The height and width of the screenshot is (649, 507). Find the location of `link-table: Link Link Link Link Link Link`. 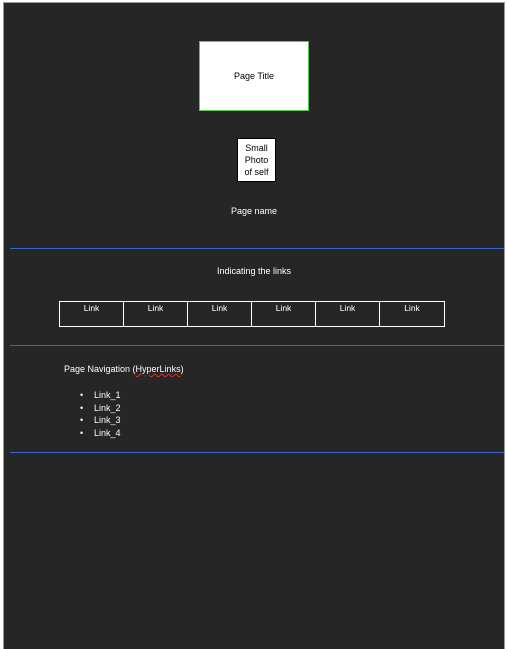

link-table: Link Link Link Link Link Link is located at coordinates (252, 314).